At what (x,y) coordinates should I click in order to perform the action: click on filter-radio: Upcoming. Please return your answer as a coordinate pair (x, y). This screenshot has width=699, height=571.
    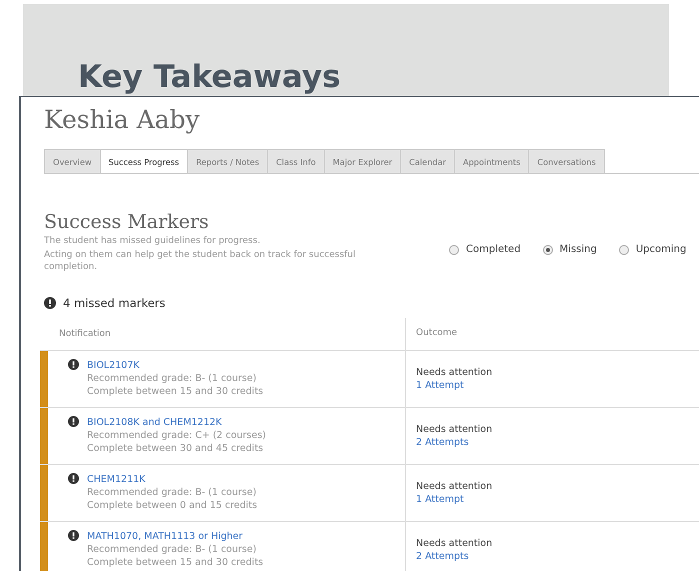
    Looking at the image, I should click on (652, 250).